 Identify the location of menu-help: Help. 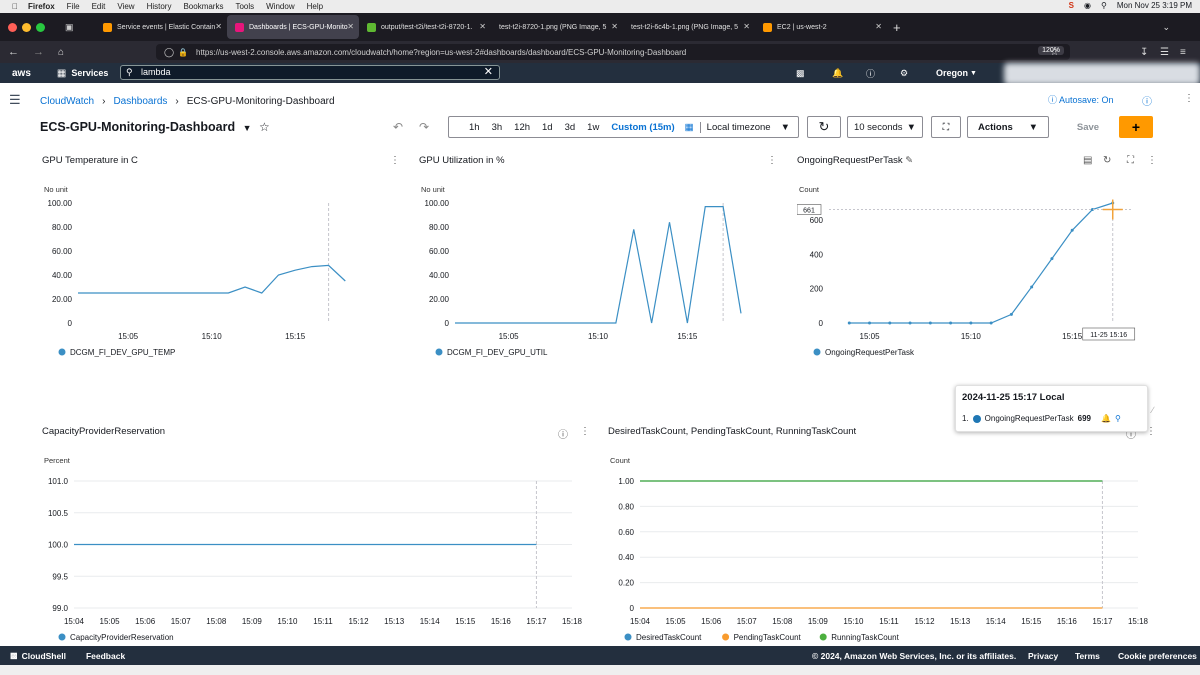
(315, 6).